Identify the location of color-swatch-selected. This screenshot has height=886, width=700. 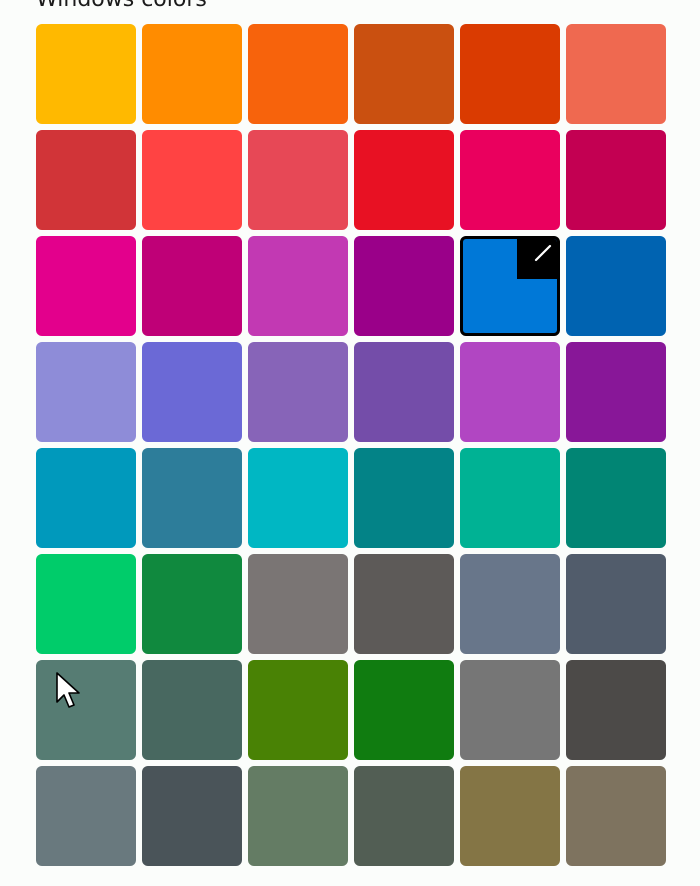
(510, 286).